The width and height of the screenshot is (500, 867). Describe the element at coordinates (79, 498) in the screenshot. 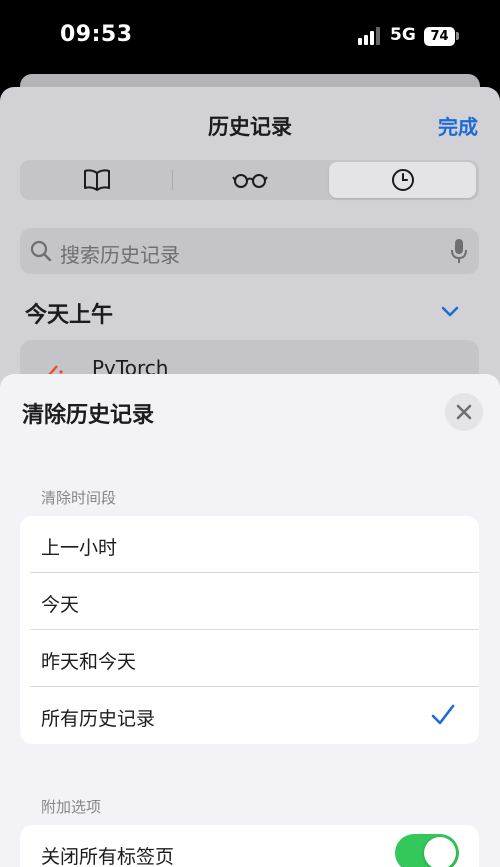

I see `timeframe-header: 清除时间段` at that location.